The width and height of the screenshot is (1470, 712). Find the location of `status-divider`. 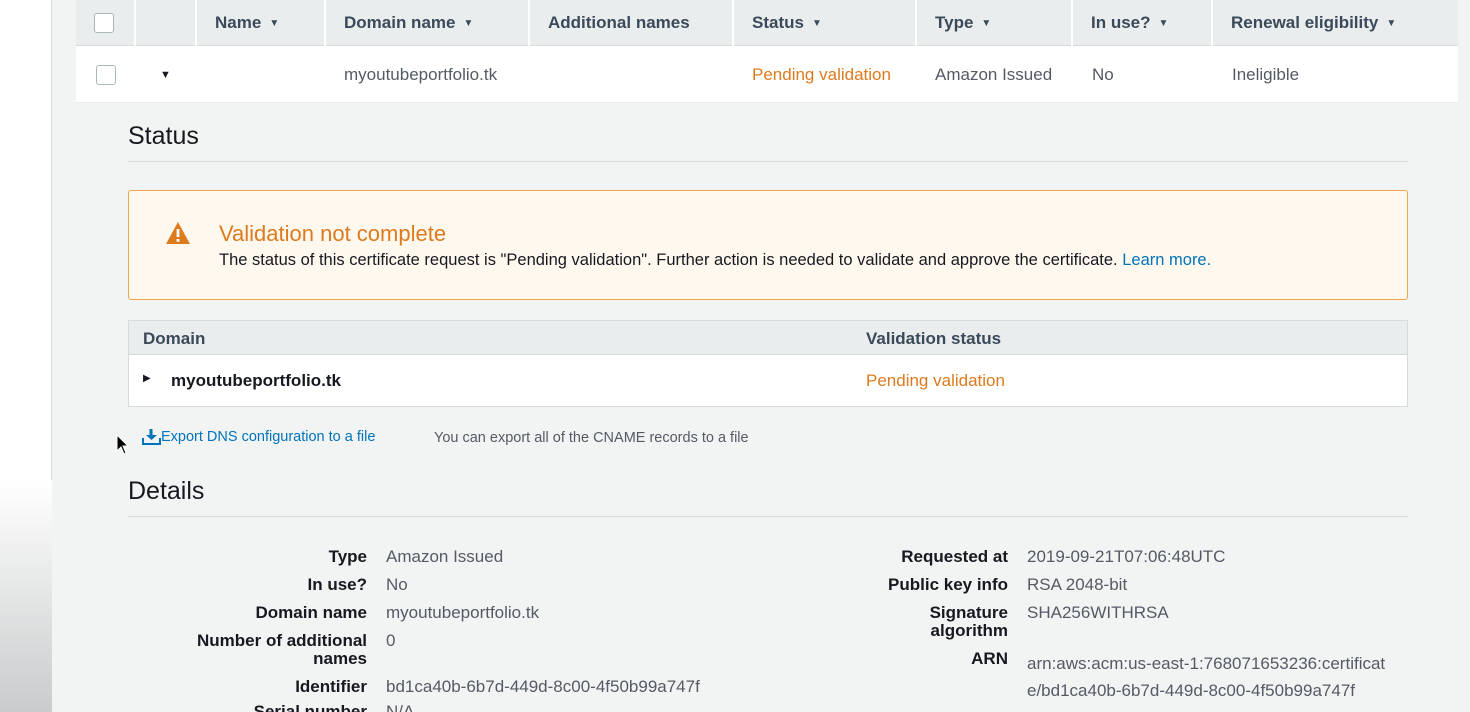

status-divider is located at coordinates (768, 161).